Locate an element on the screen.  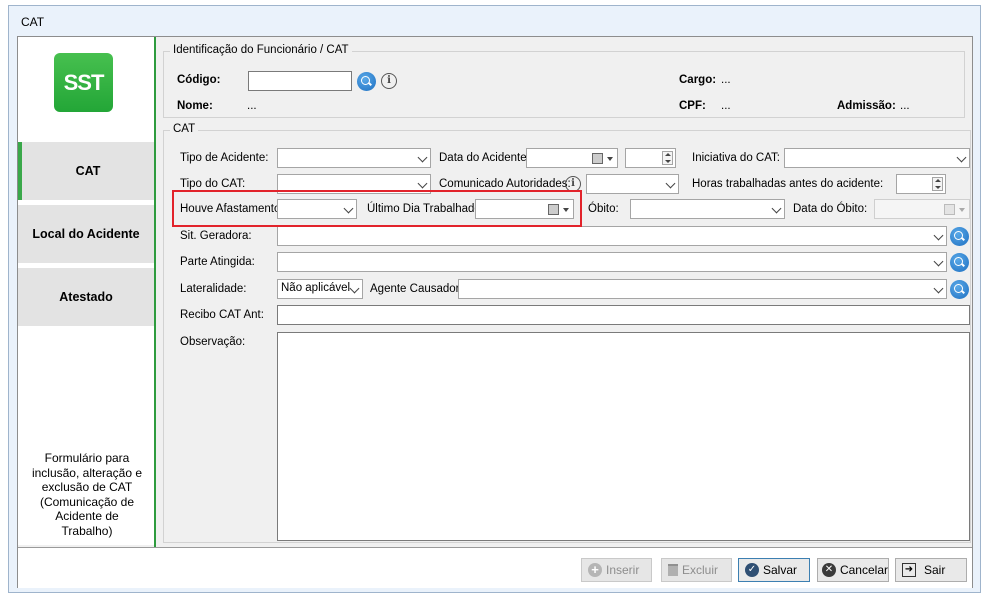
nome-label: Nome: is located at coordinates (195, 106).